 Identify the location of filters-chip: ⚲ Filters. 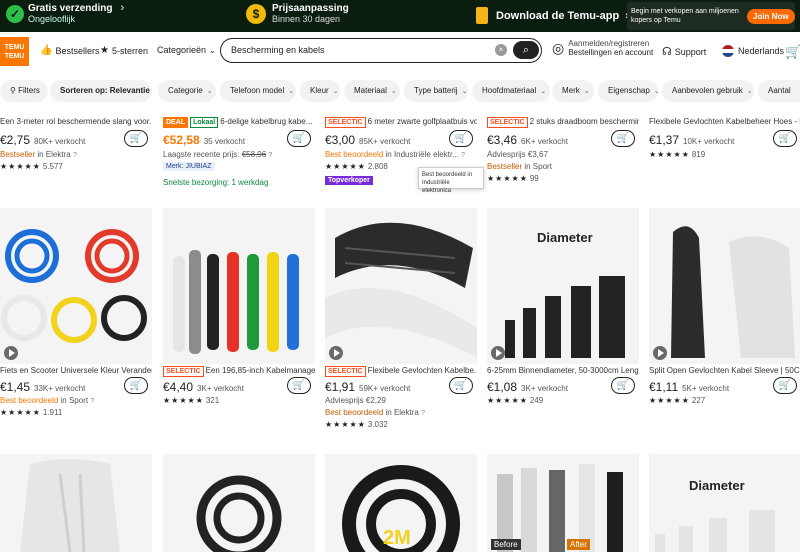
(24, 91).